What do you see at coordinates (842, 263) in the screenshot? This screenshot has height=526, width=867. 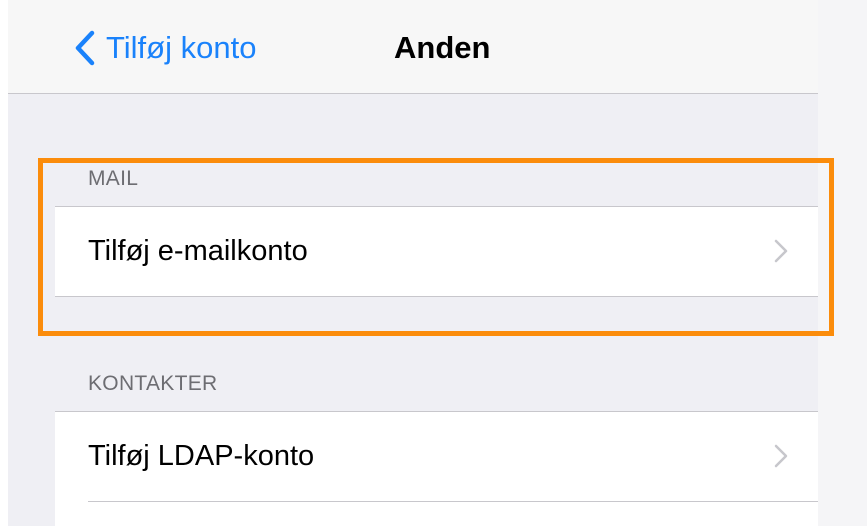 I see `right-margin` at bounding box center [842, 263].